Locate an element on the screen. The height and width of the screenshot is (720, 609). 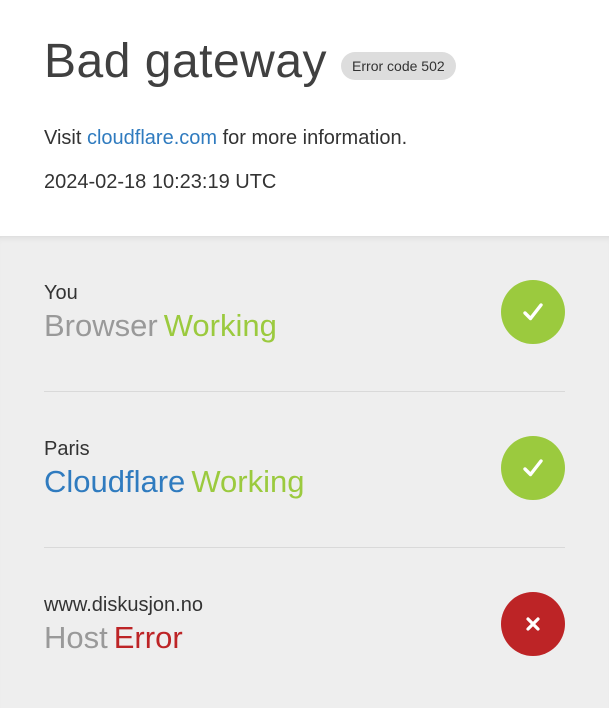
timestamp: 2024-02-18 10:23:19 UTC is located at coordinates (160, 182).